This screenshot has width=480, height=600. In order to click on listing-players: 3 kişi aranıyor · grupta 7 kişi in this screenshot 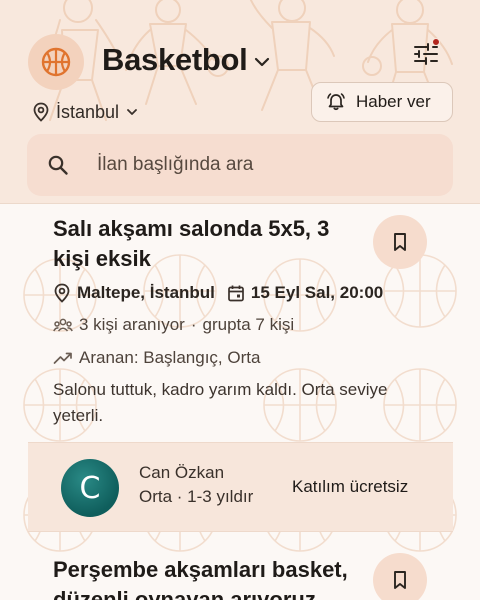, I will do `click(173, 325)`.